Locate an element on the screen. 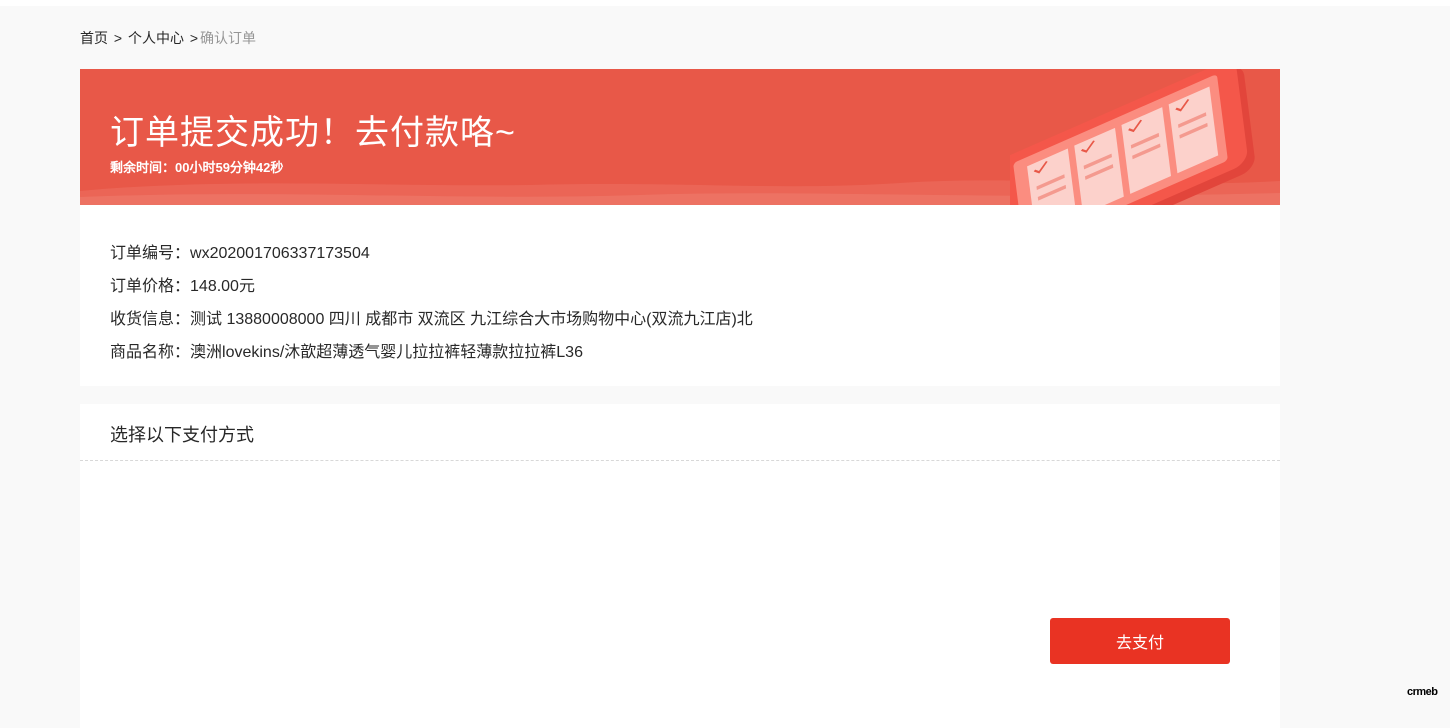 The image size is (1454, 728). breadcrumb-home-link: 首页 is located at coordinates (94, 38).